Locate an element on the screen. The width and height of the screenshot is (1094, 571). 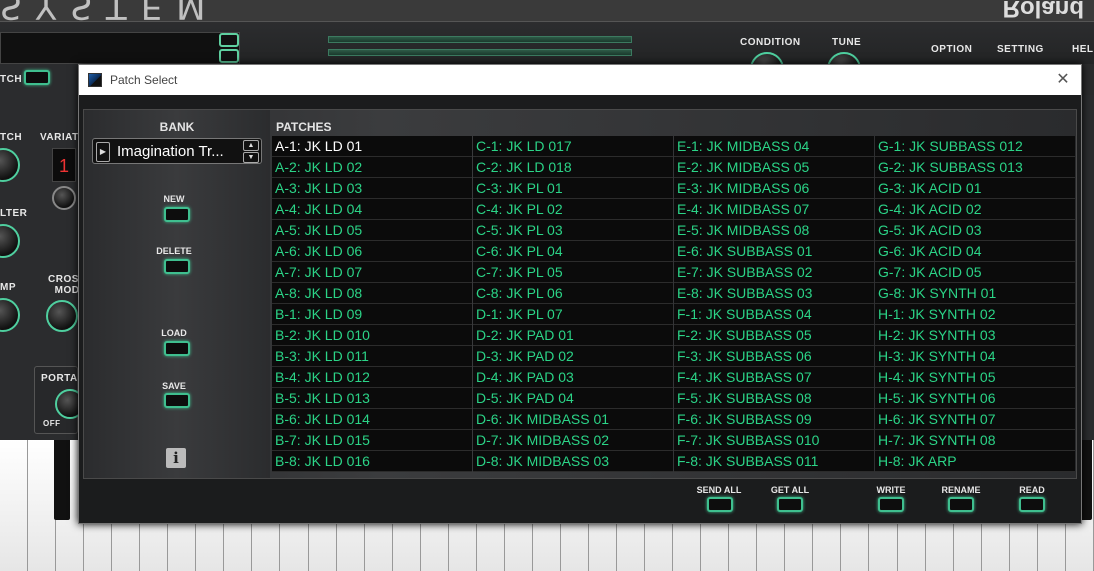
patch-cell: E-1: JK MIDBASS 04 is located at coordinates (774, 146).